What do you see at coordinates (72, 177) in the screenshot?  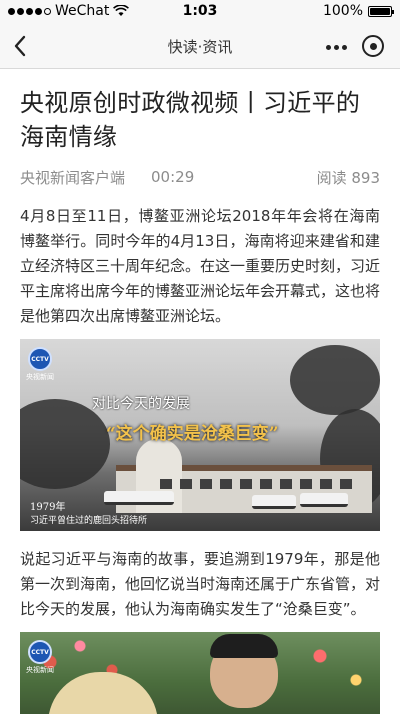 I see `source-link: 央视新闻客户端` at bounding box center [72, 177].